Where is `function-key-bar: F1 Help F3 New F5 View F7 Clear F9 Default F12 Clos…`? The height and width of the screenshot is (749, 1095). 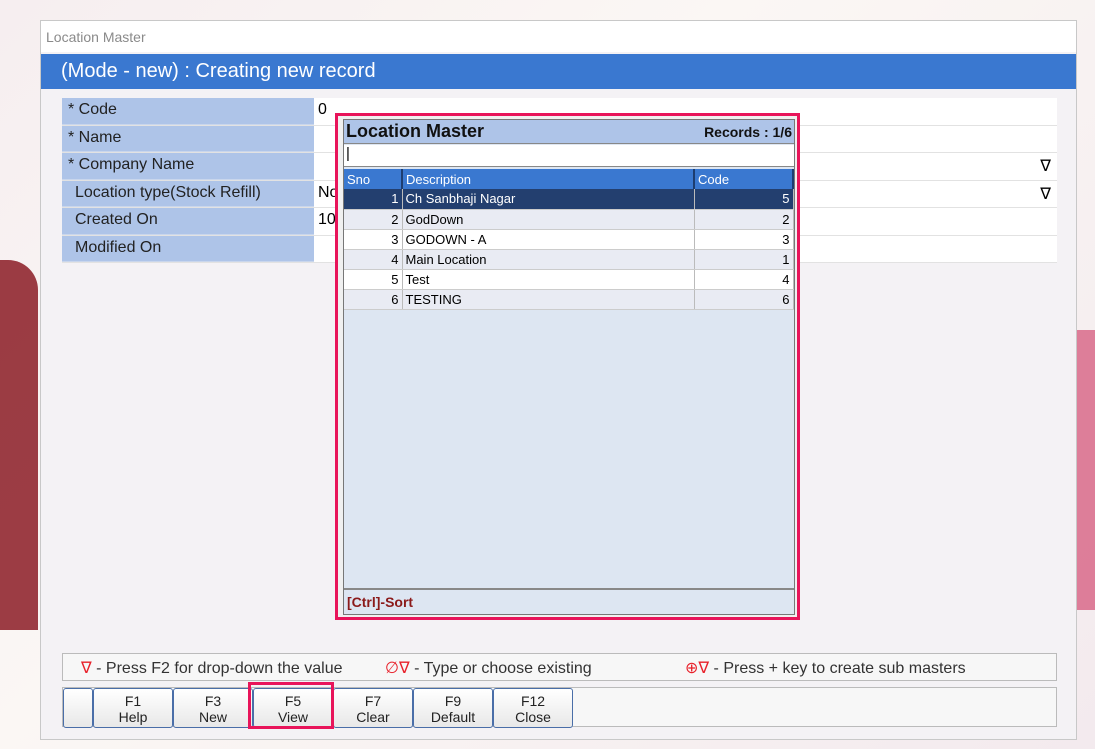
function-key-bar: F1 Help F3 New F5 View F7 Clear F9 Default F12 Clos… is located at coordinates (559, 707).